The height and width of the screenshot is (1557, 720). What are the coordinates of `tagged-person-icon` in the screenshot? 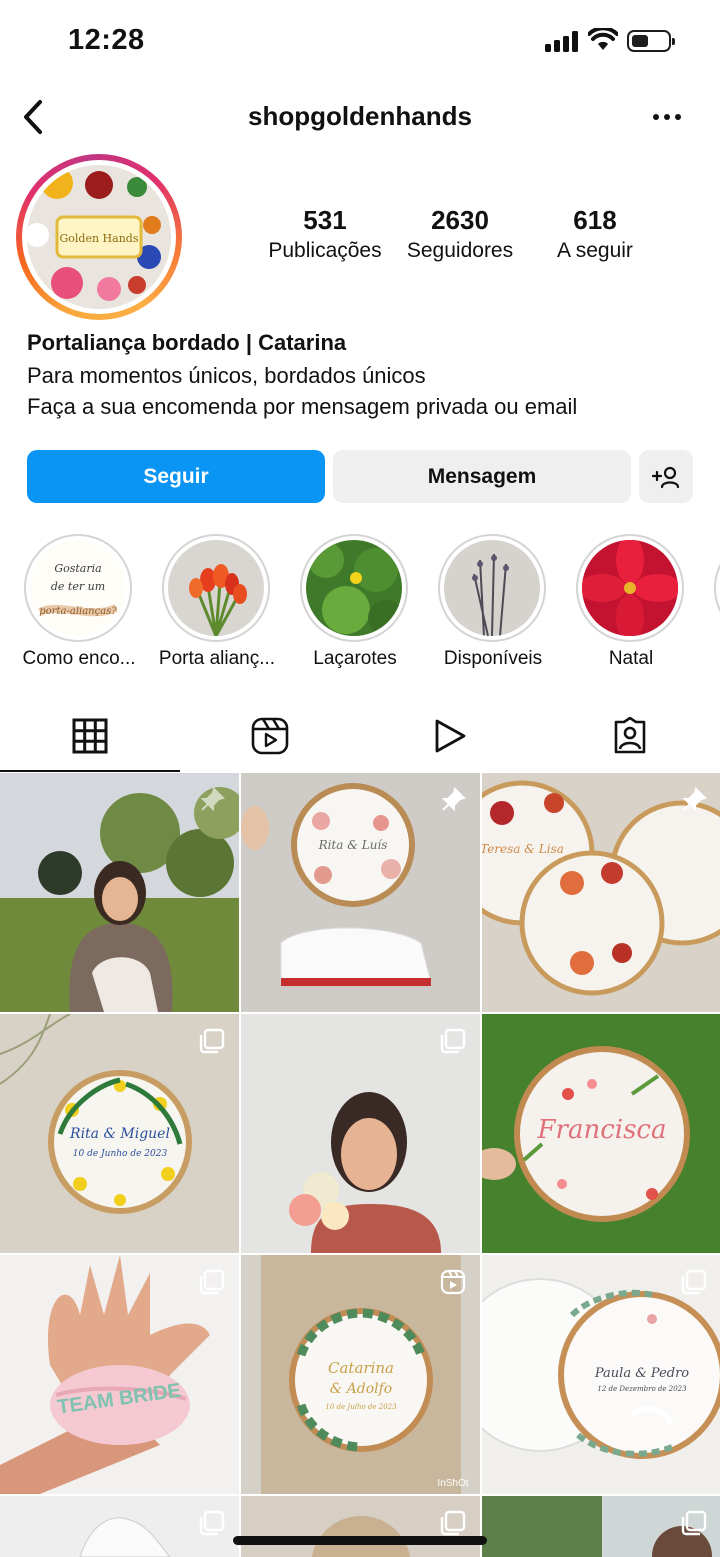 It's located at (630, 735).